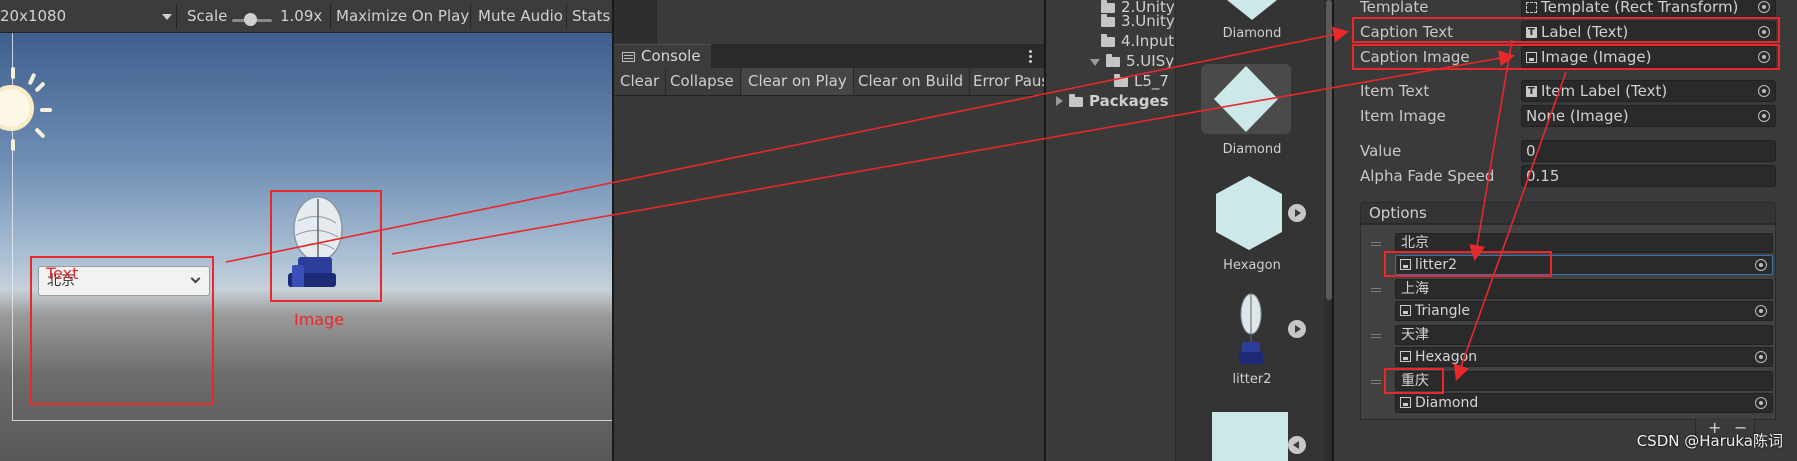  Describe the element at coordinates (1394, 8) in the screenshot. I see `template-label: Template` at that location.